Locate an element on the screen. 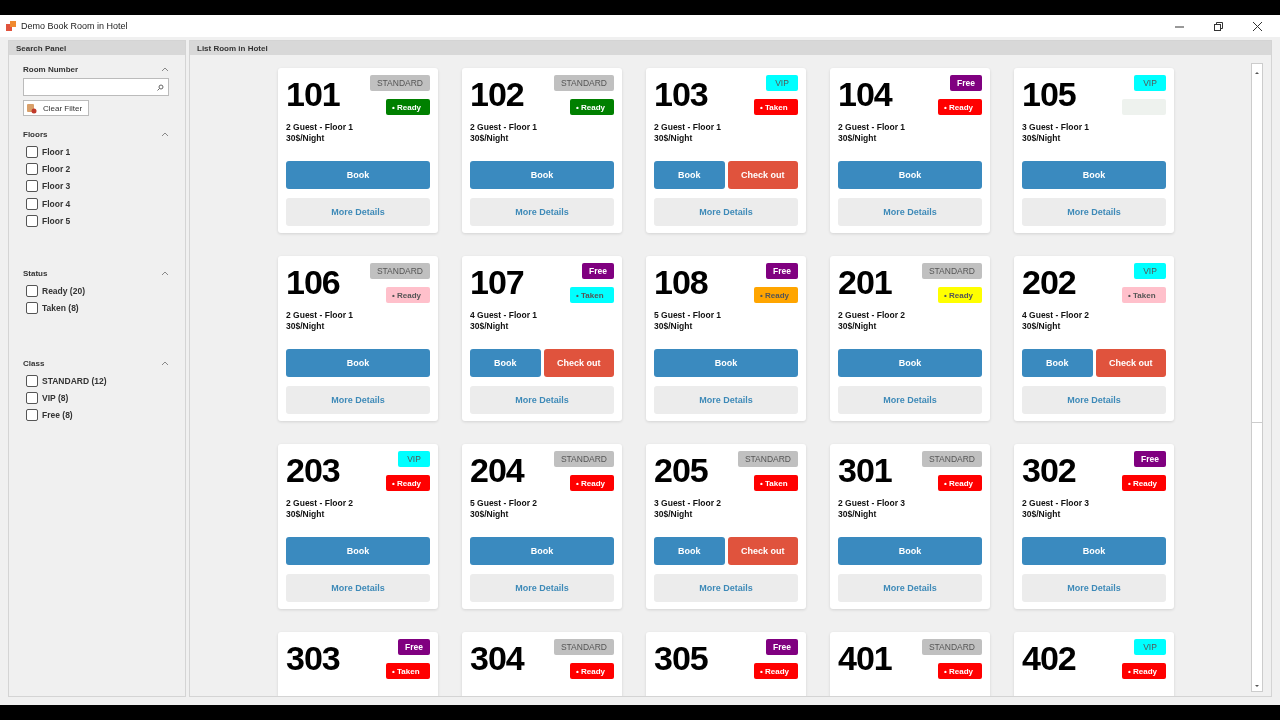 Image resolution: width=1280 pixels, height=720 pixels. status-badge: • Taken is located at coordinates (1144, 295).